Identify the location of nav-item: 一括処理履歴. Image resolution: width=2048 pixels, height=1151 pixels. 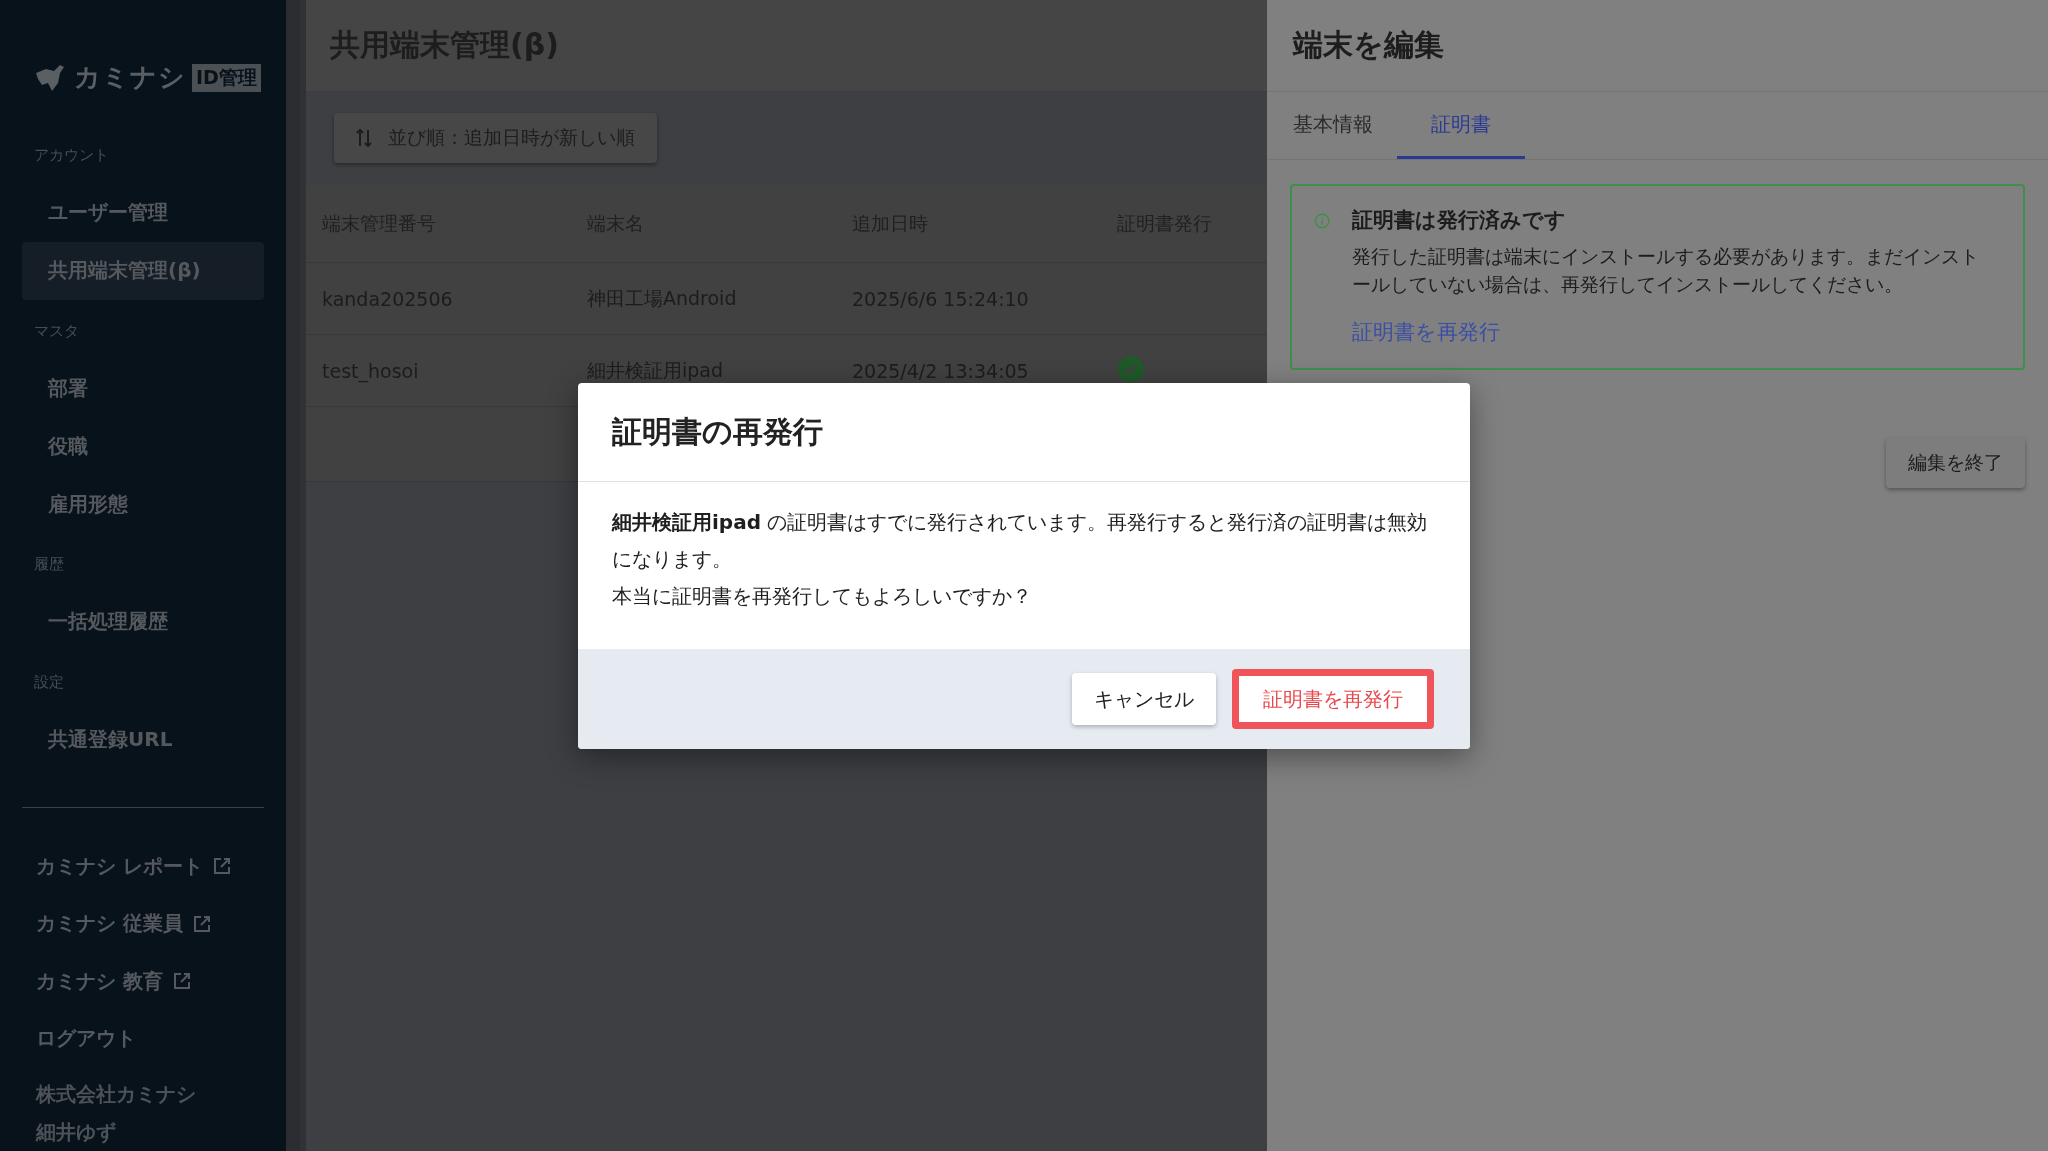
(143, 622).